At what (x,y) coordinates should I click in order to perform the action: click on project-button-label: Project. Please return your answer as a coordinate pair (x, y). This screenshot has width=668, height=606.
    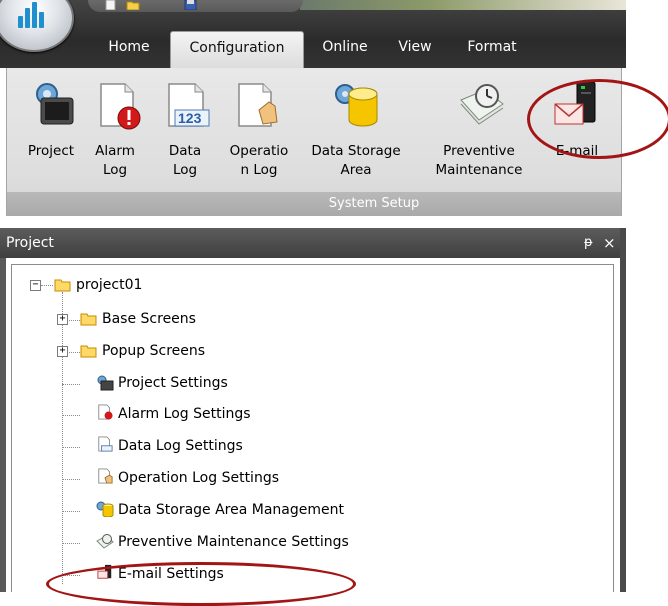
    Looking at the image, I should click on (51, 151).